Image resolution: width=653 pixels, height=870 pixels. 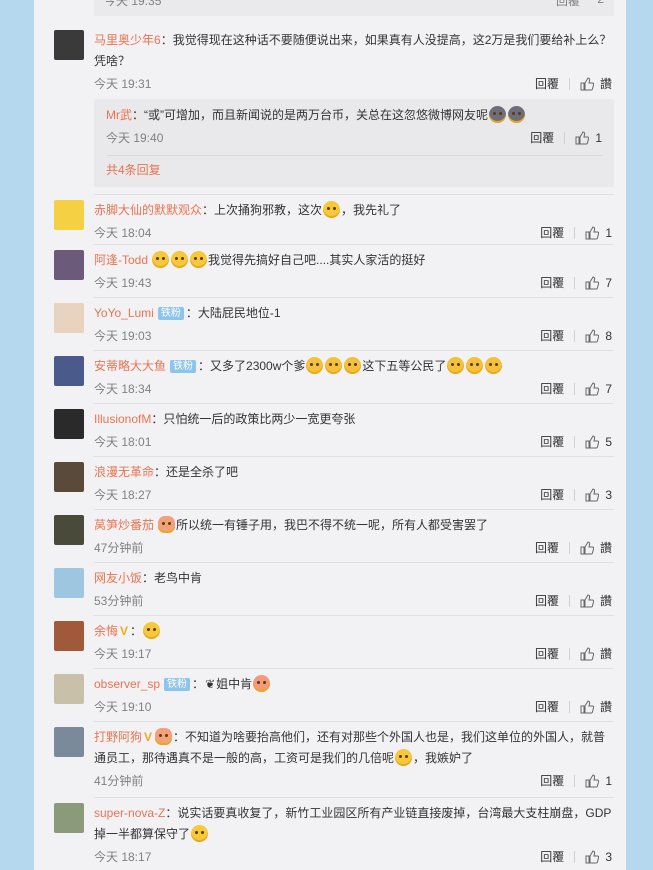 I want to click on comment-text: ：又多了2300w个爹, so click(x=252, y=366).